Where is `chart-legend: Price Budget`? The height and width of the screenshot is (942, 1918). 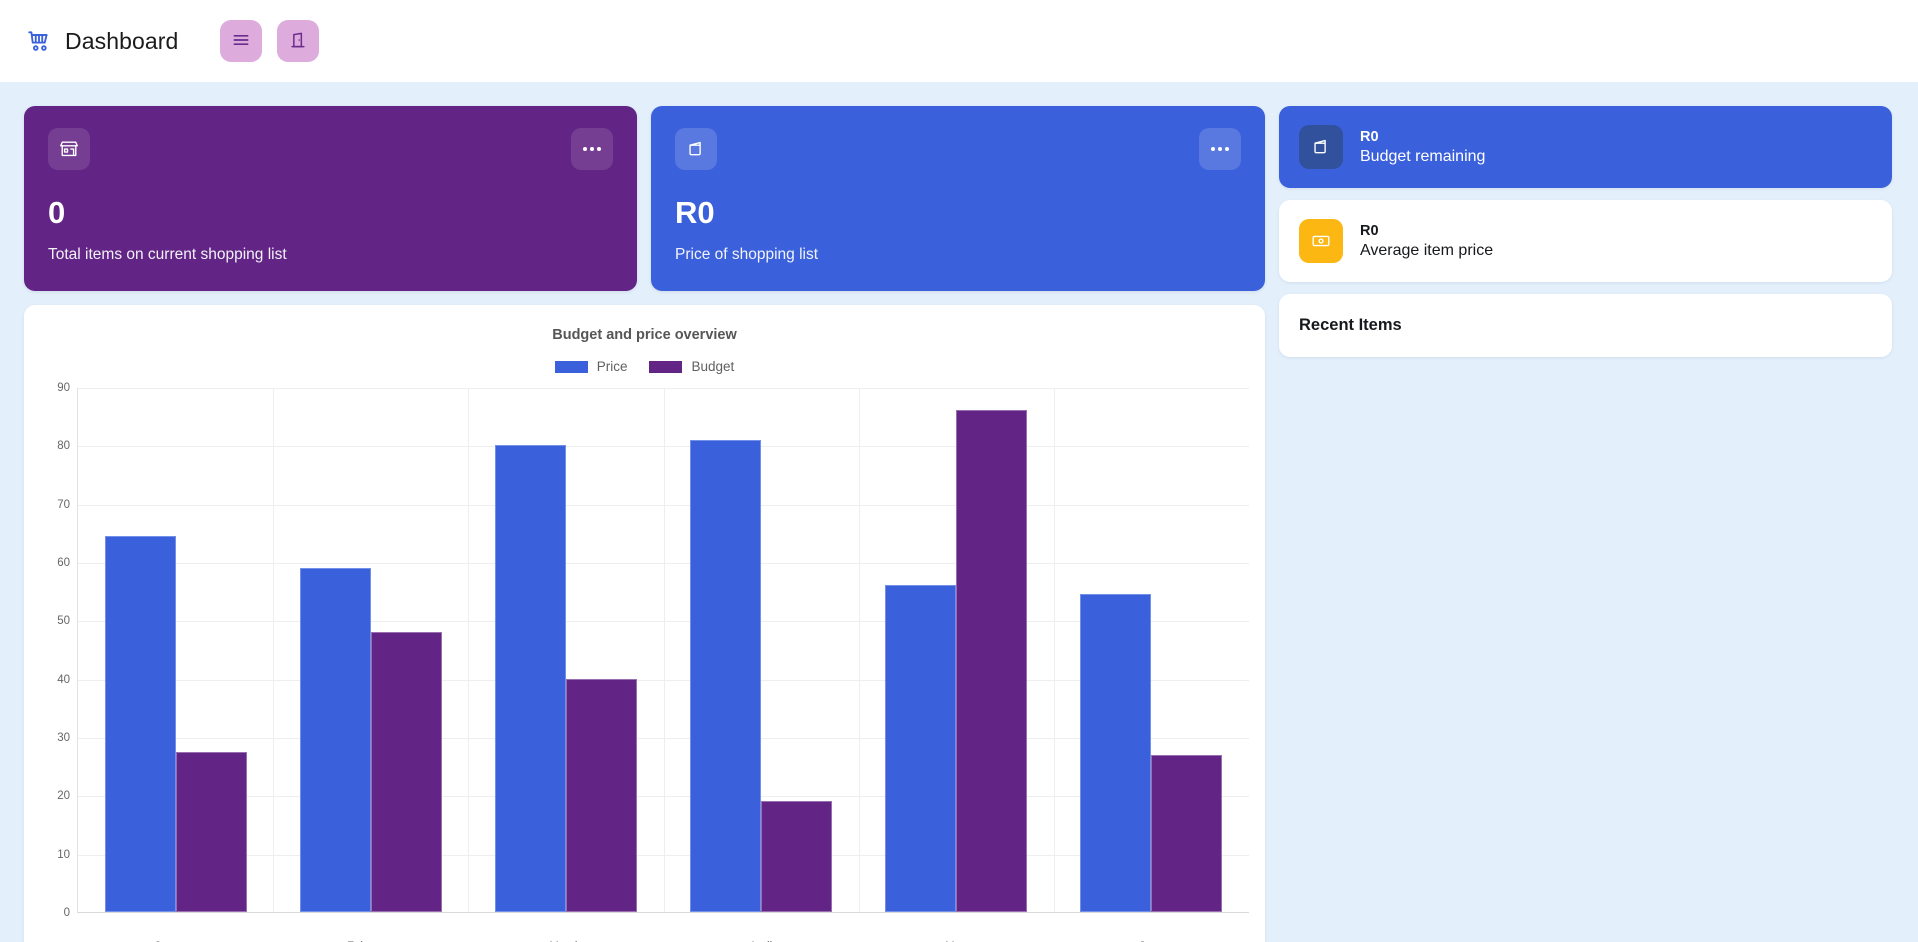 chart-legend: Price Budget is located at coordinates (644, 366).